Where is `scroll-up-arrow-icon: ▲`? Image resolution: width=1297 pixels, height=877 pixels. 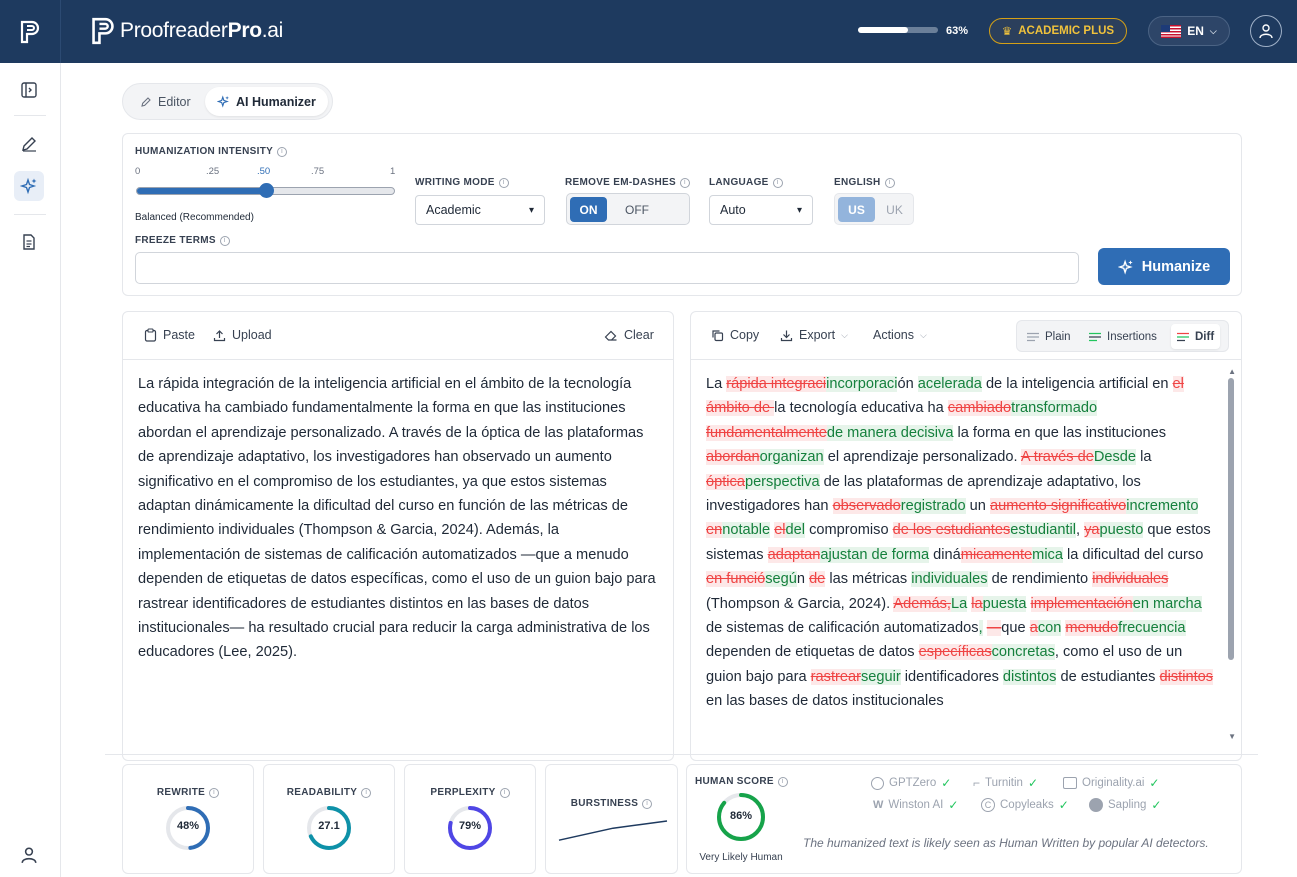 scroll-up-arrow-icon: ▲ is located at coordinates (1232, 371).